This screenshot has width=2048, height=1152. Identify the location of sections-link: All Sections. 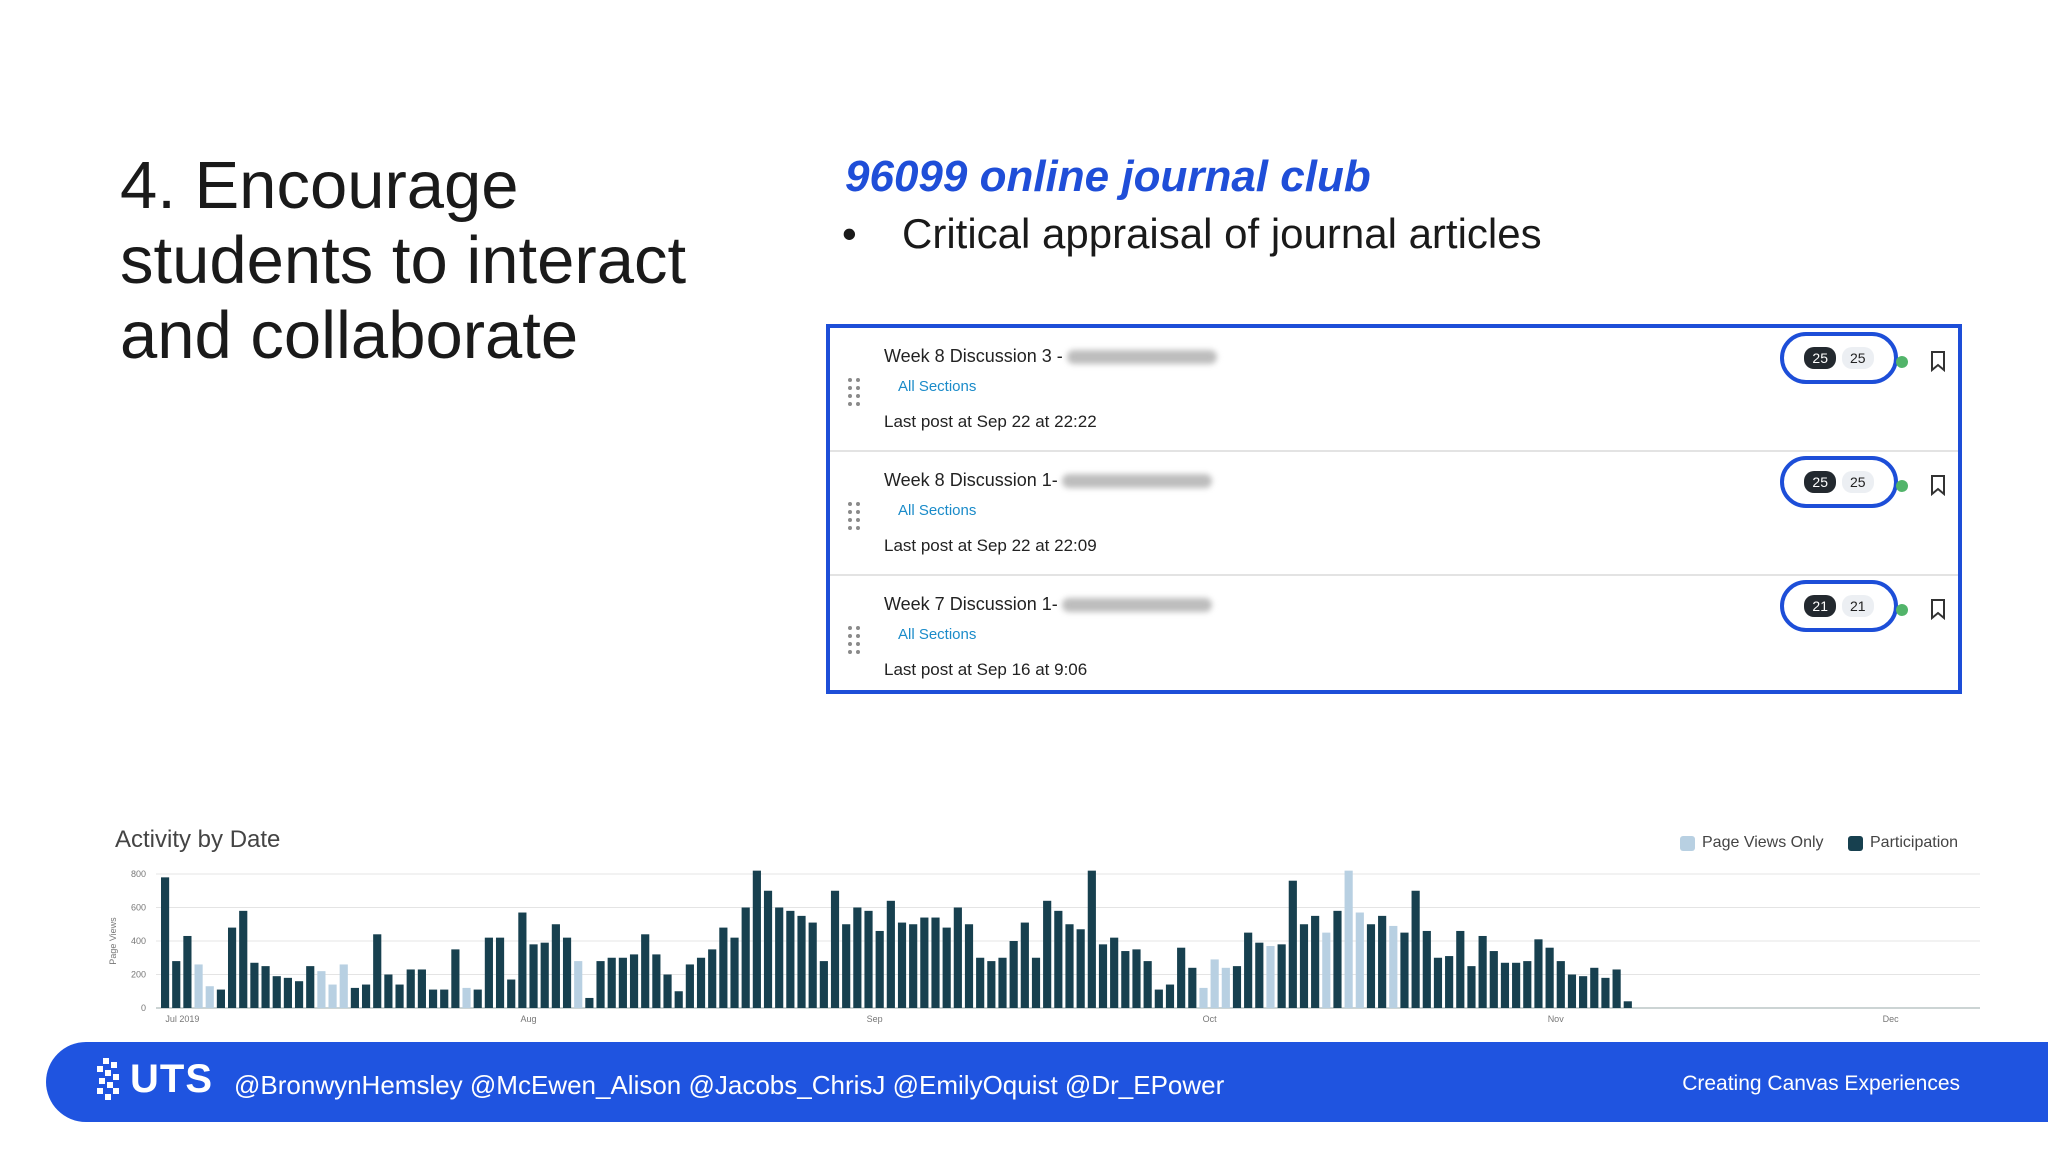
(937, 510).